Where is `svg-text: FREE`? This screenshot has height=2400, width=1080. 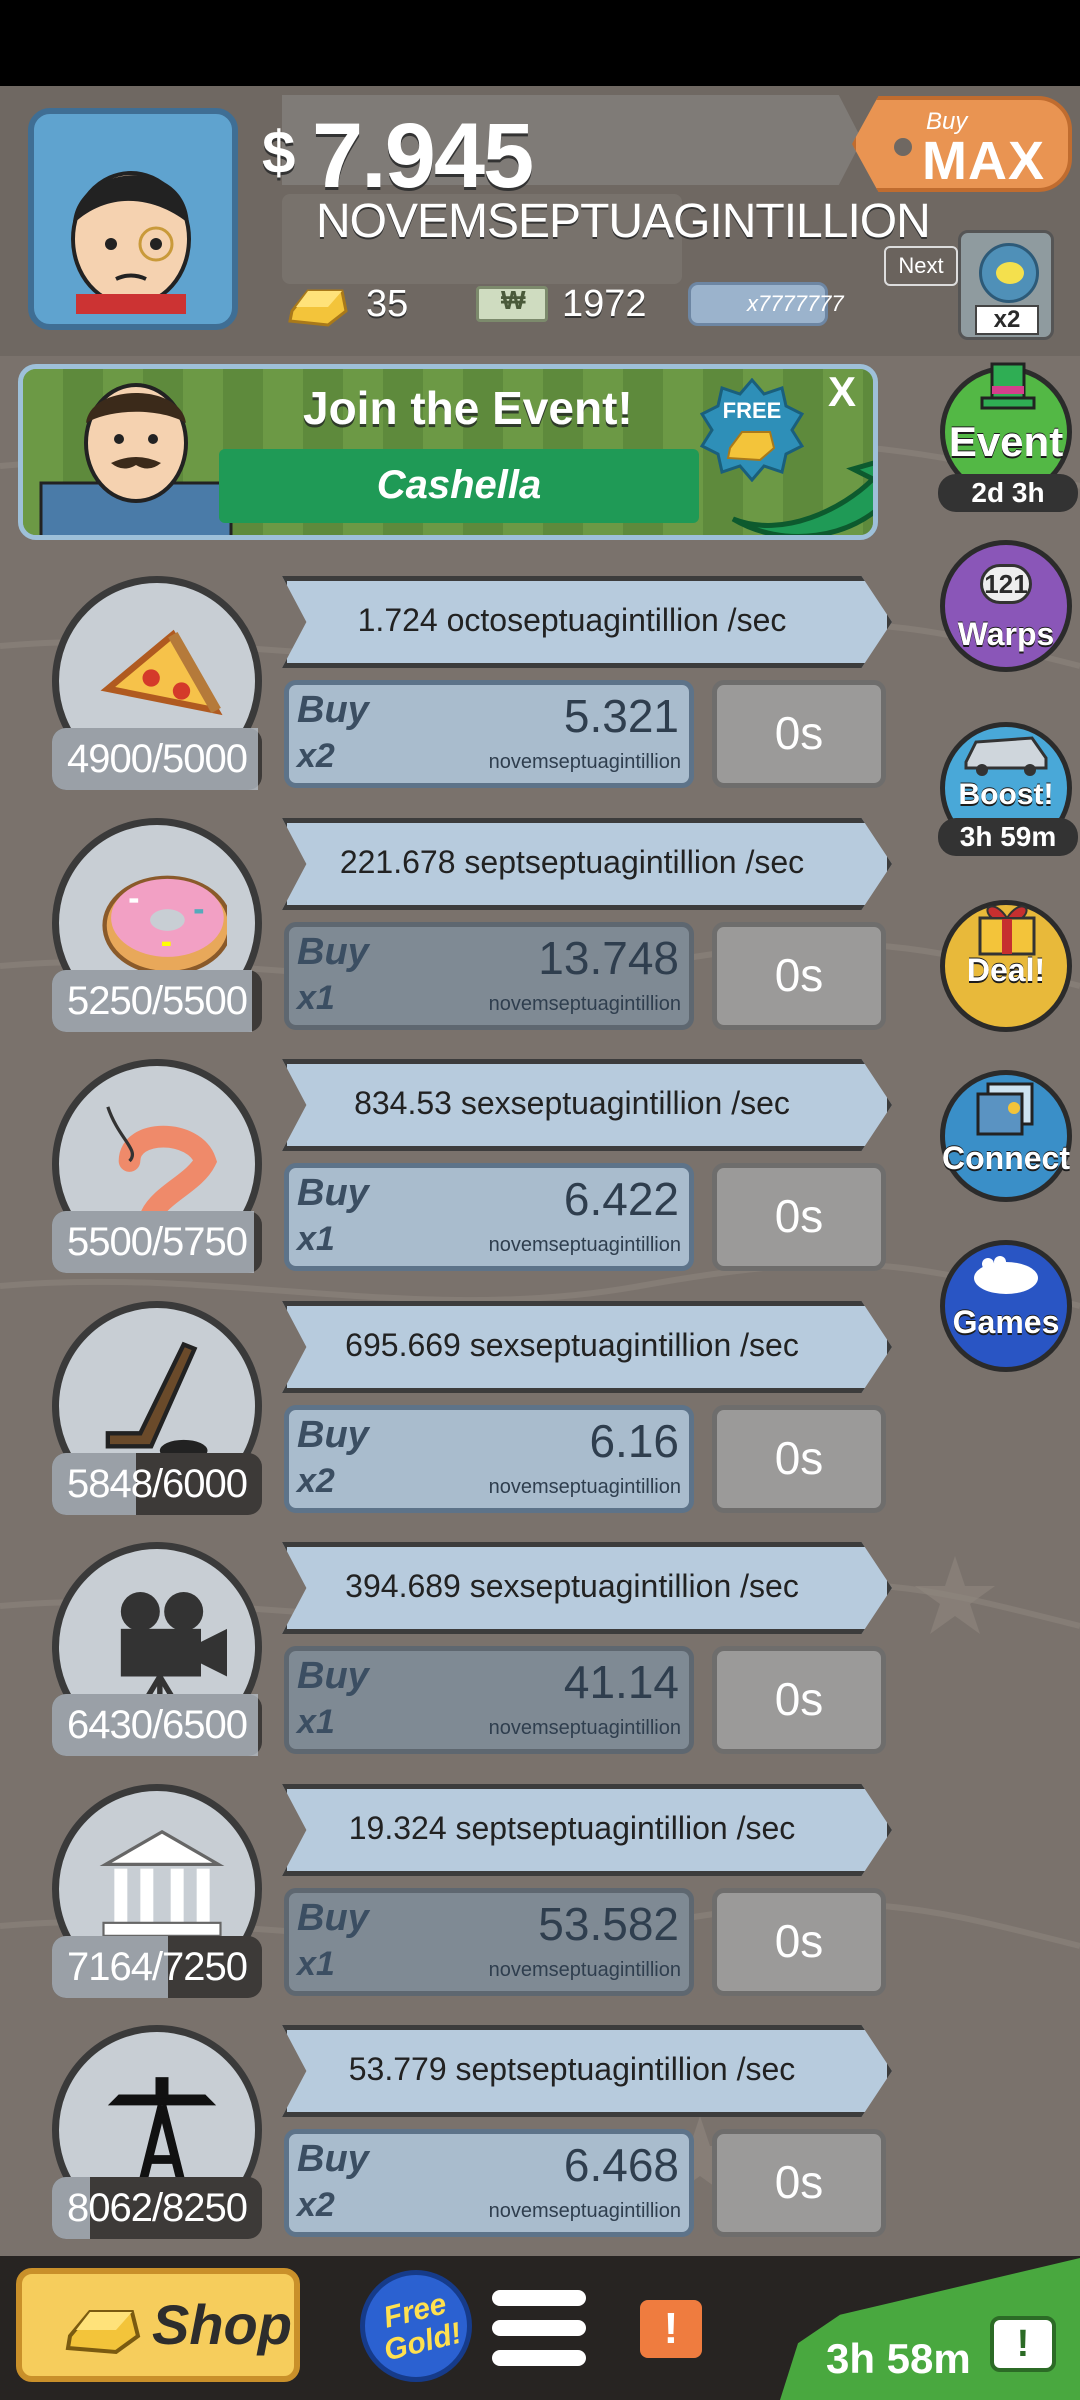
svg-text: FREE is located at coordinates (752, 410).